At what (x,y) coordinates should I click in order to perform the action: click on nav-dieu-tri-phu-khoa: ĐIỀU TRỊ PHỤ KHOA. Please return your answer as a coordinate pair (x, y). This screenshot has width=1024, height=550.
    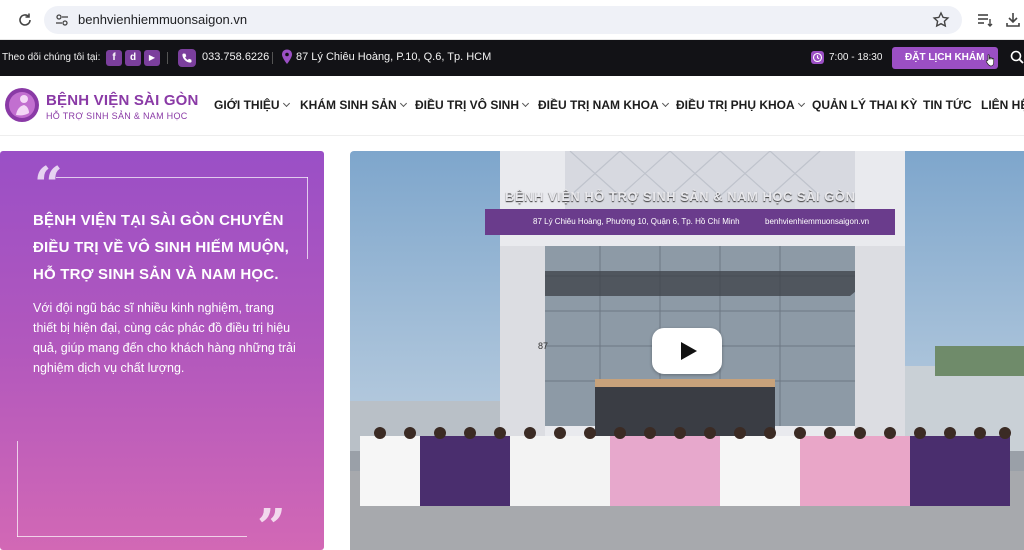
    Looking at the image, I should click on (740, 105).